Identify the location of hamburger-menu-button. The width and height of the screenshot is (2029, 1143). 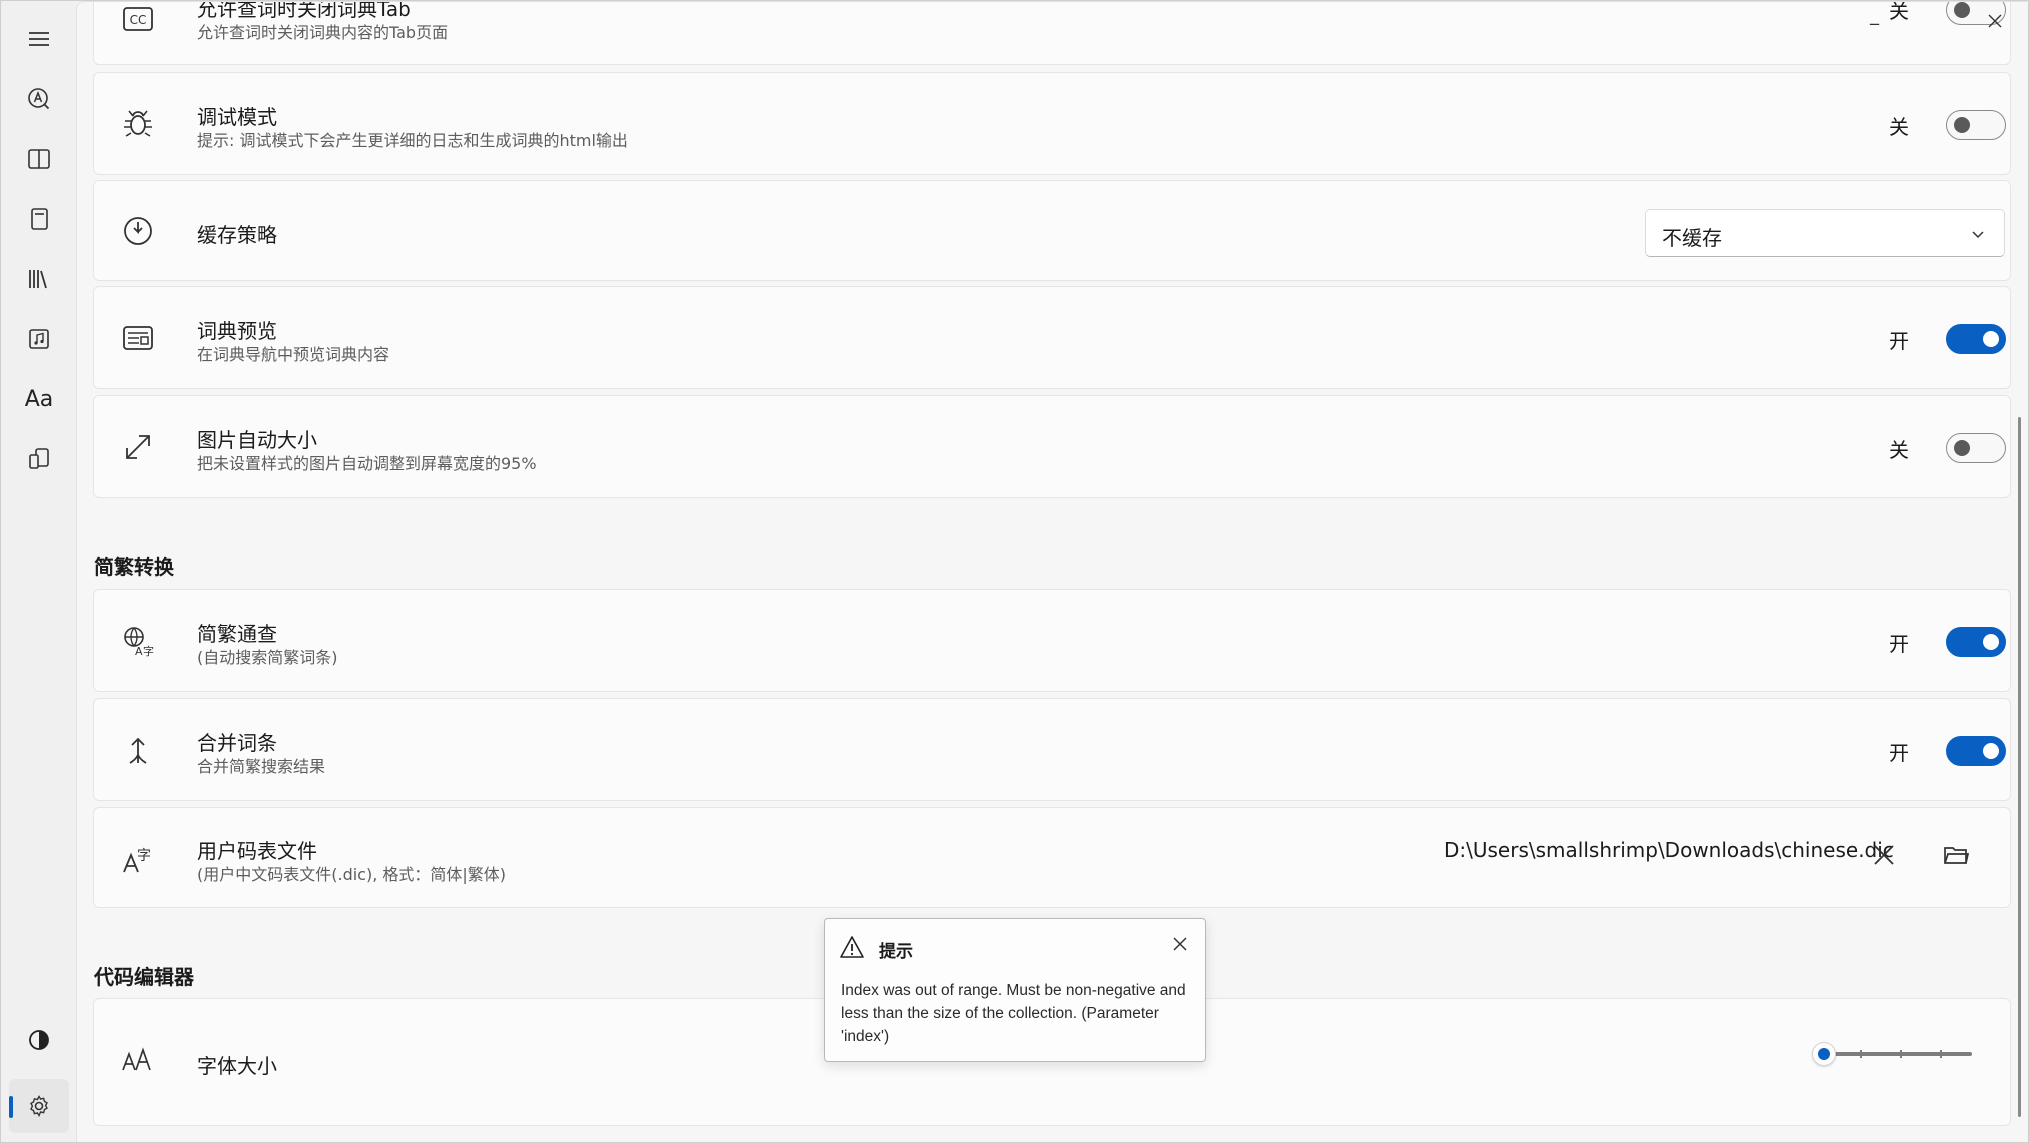
(39, 39).